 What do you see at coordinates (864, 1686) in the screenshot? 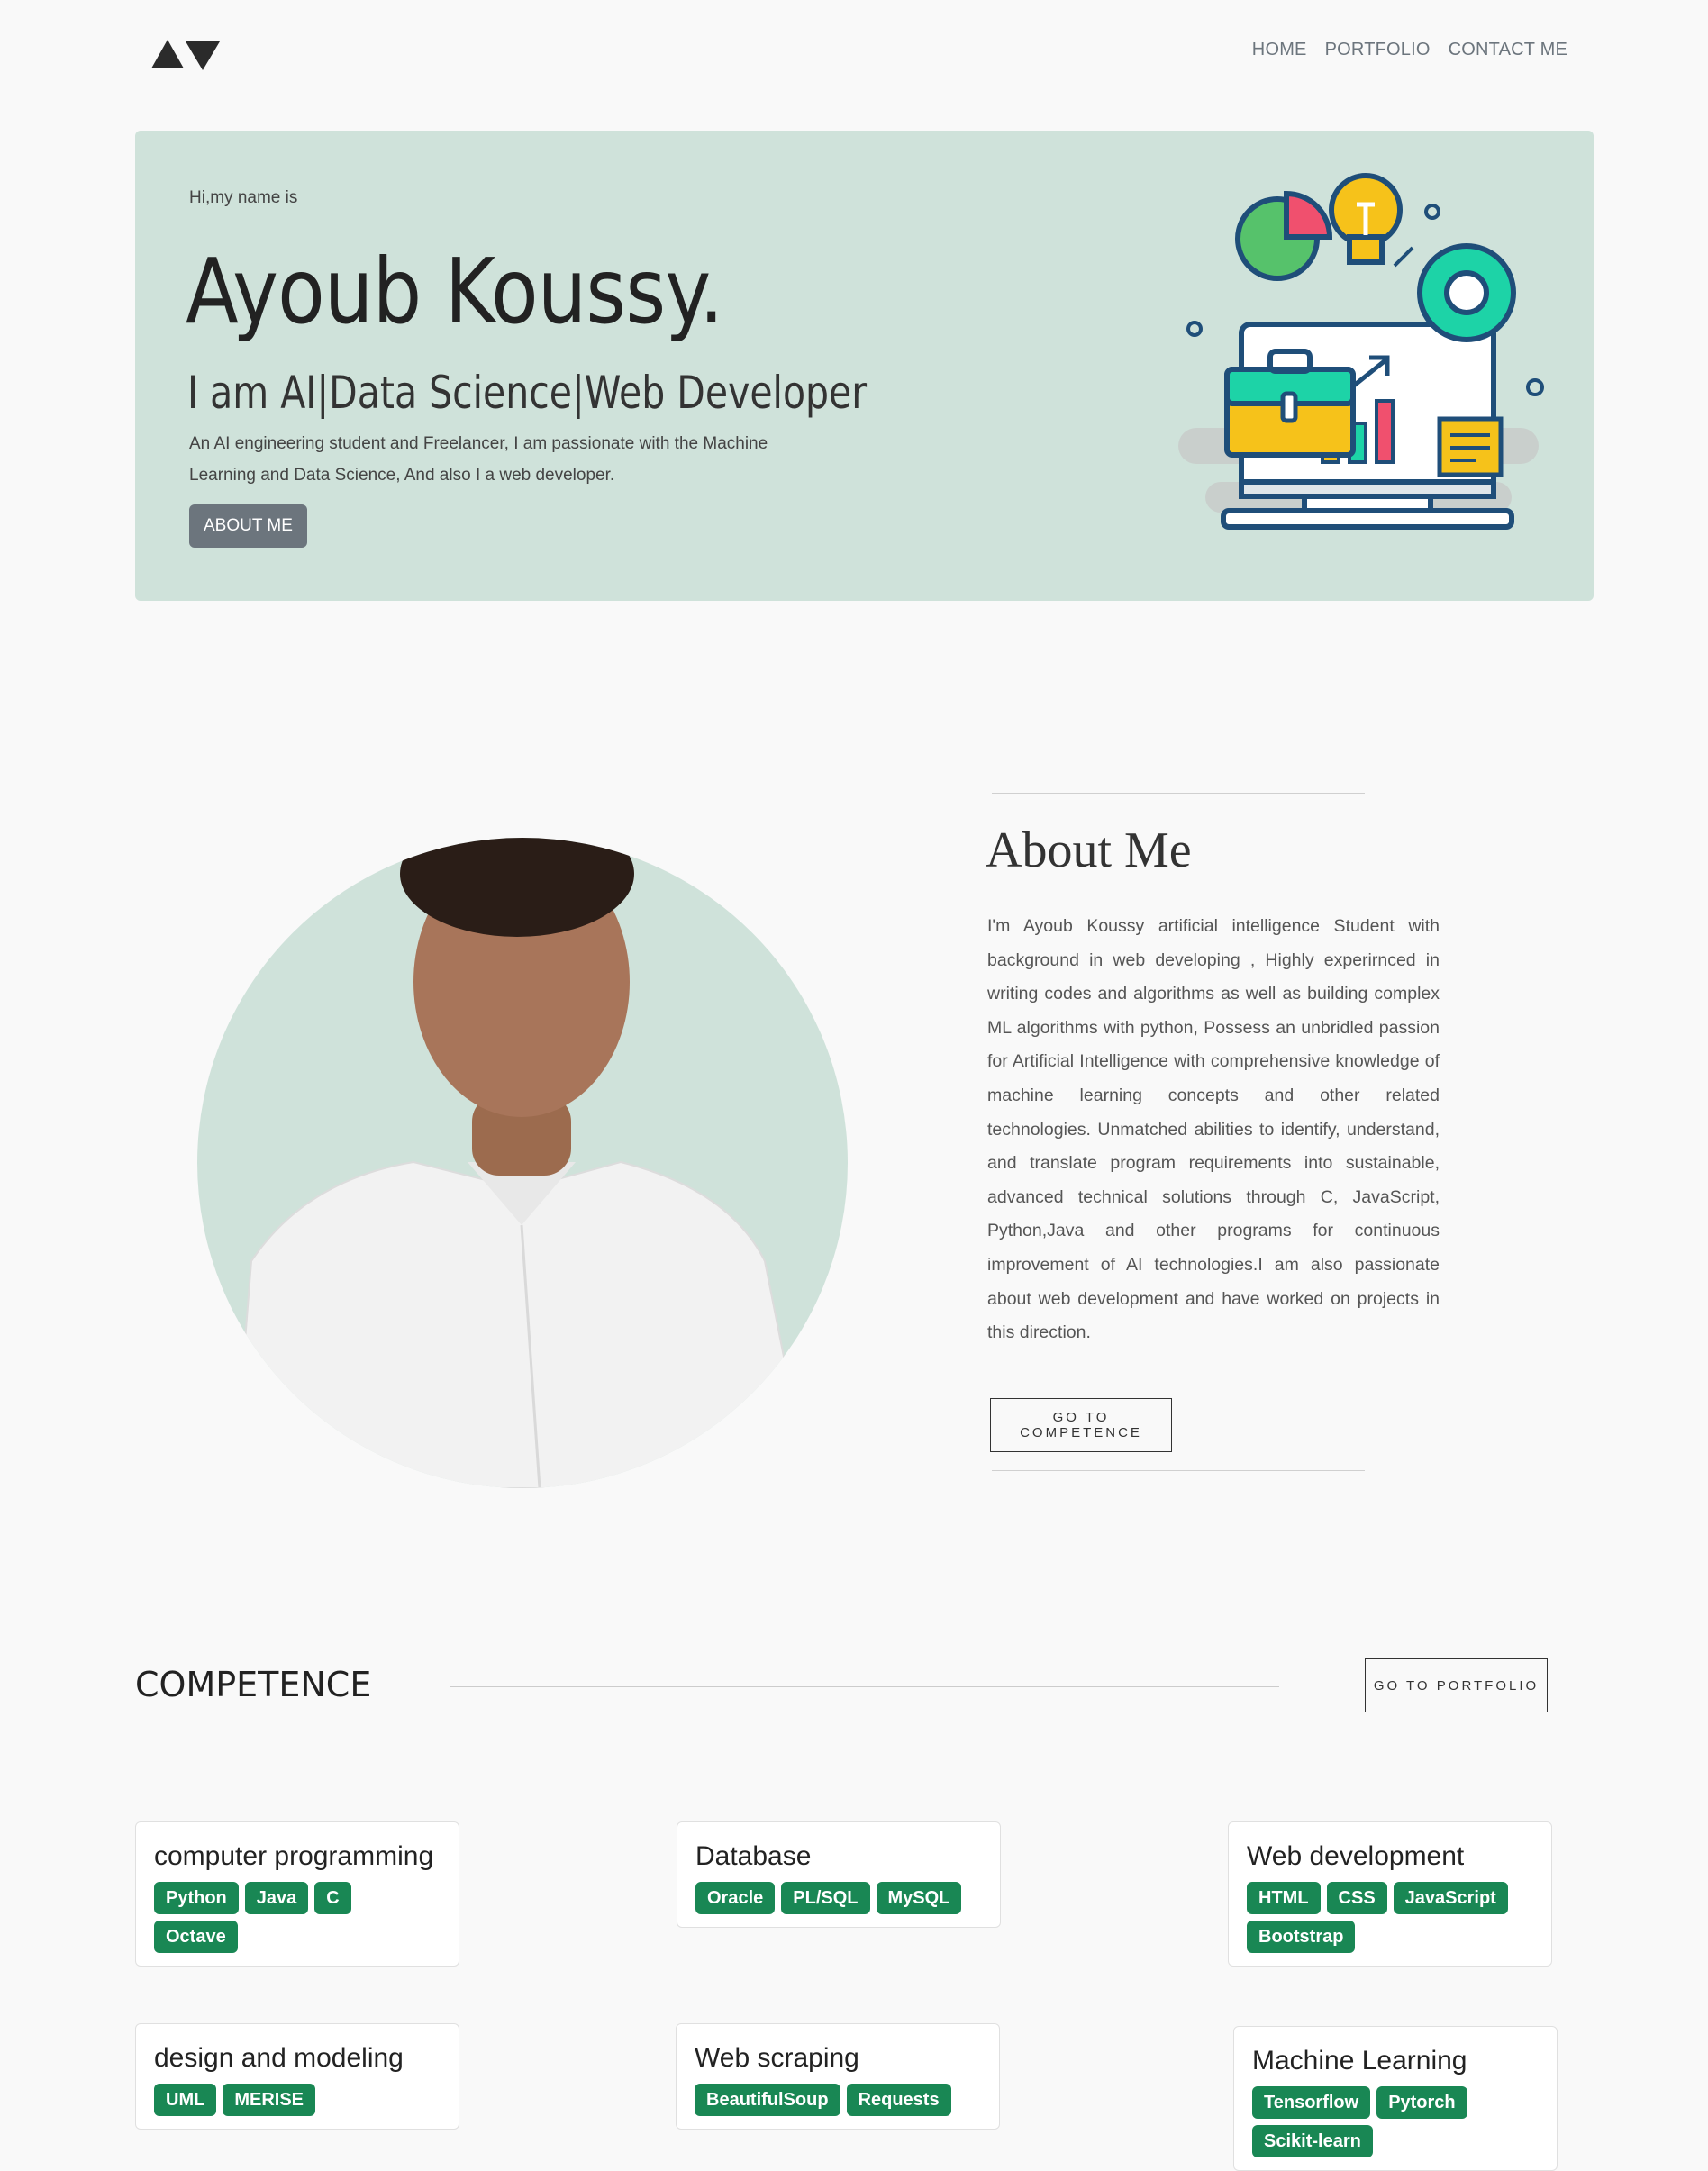
I see `competence-divider` at bounding box center [864, 1686].